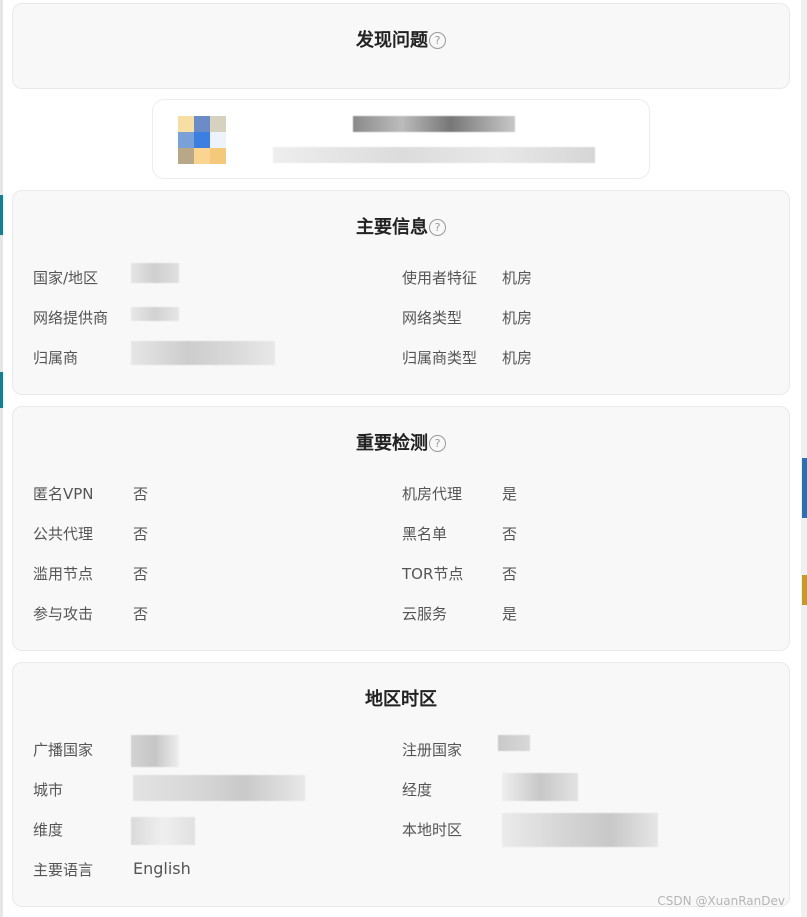 Image resolution: width=807 pixels, height=917 pixels. I want to click on label-public-proxy: 公共代理, so click(63, 534).